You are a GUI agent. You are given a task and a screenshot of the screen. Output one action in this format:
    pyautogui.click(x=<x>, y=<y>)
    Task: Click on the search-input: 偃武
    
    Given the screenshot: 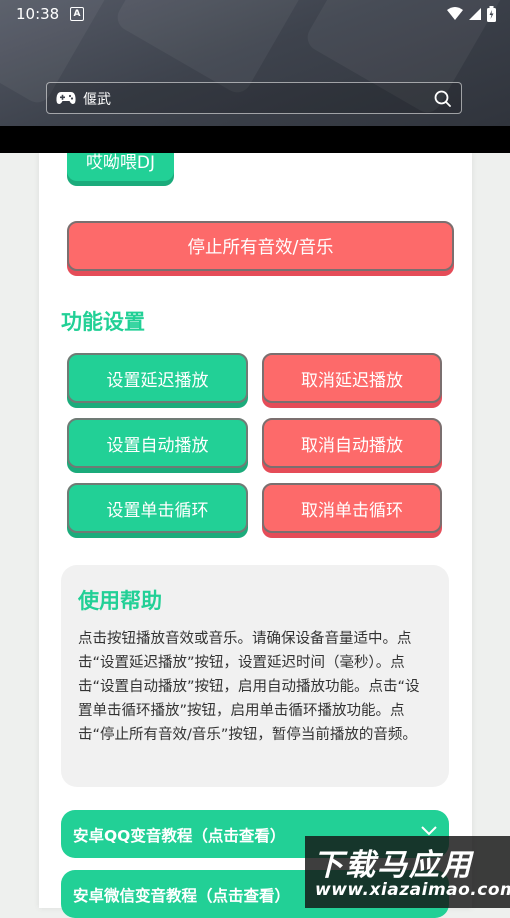 What is the action you would take?
    pyautogui.click(x=97, y=99)
    